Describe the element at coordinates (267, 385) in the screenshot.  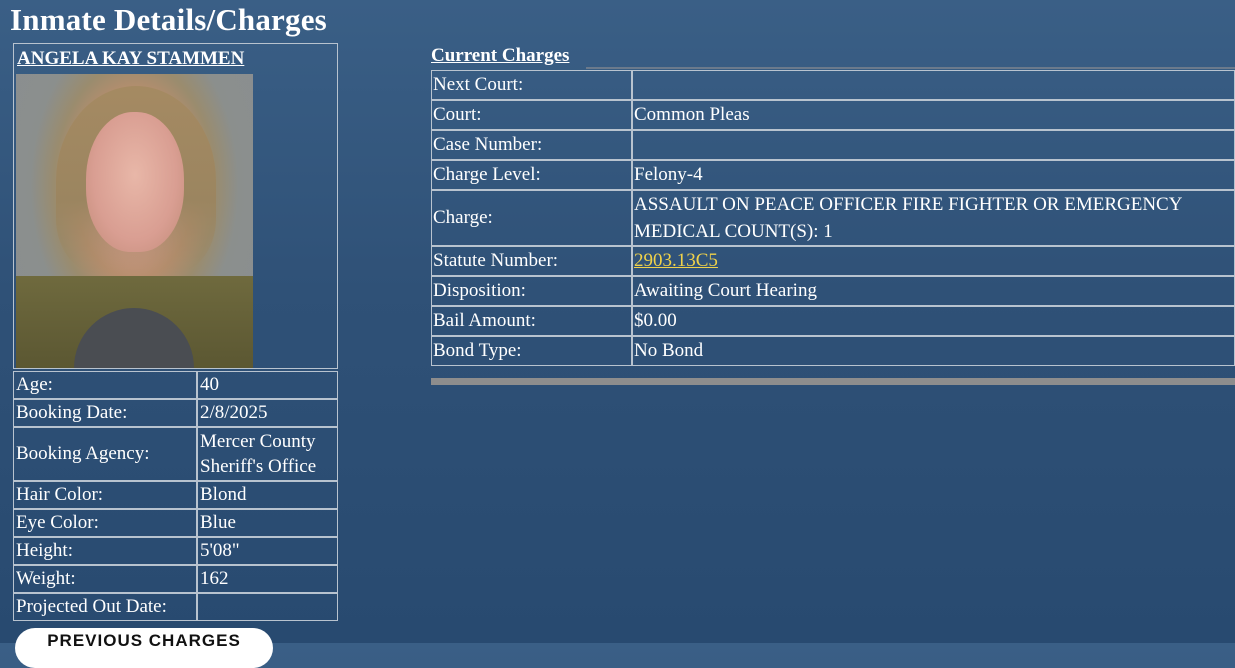
I see `detail-value: 40` at that location.